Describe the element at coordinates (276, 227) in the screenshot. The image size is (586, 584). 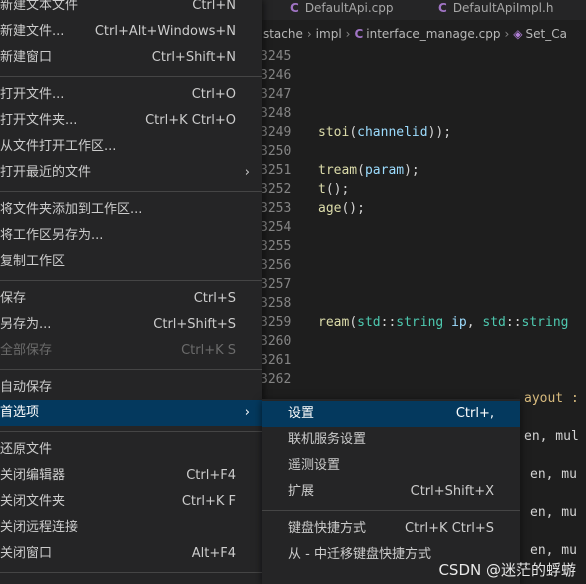
I see `line-number: 3254` at that location.